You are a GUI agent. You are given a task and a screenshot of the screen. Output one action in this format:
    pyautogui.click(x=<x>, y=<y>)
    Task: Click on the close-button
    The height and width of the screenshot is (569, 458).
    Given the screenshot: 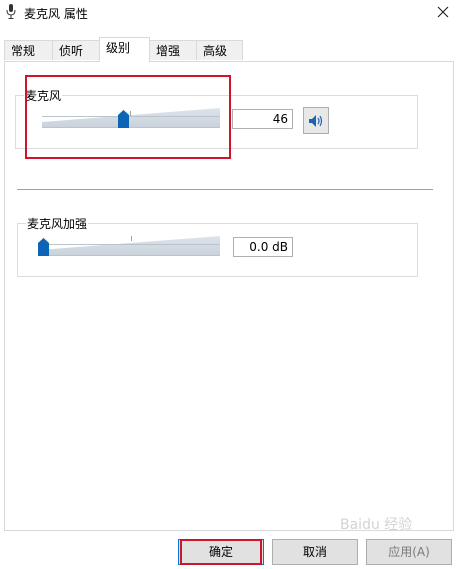 What is the action you would take?
    pyautogui.click(x=443, y=12)
    